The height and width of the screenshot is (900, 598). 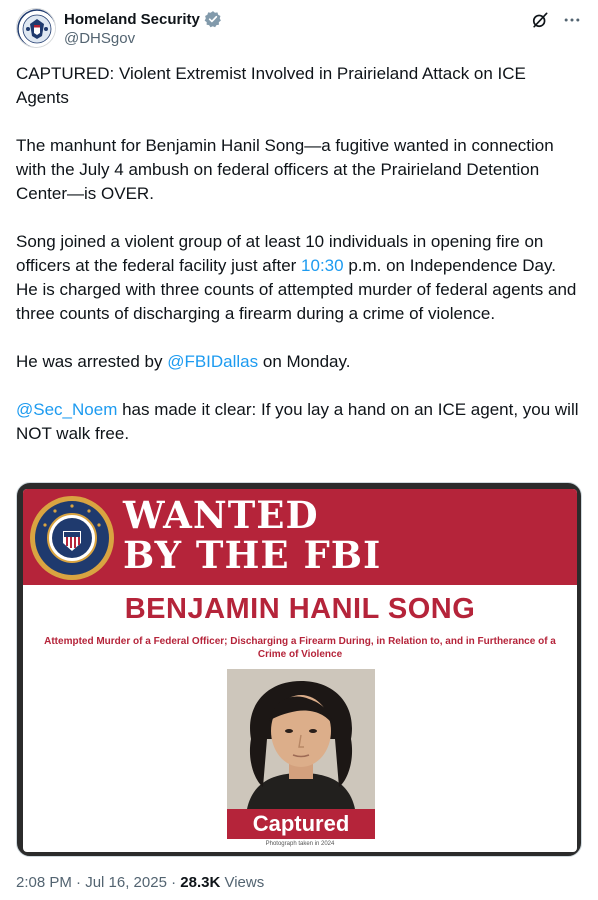 I want to click on header-actions, so click(x=556, y=20).